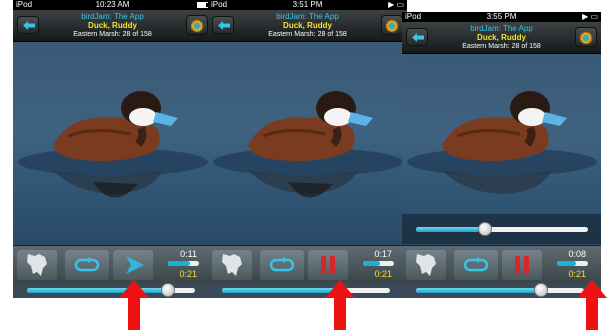 This screenshot has width=607, height=330. What do you see at coordinates (383, 254) in the screenshot?
I see `track-duration: 0:17` at bounding box center [383, 254].